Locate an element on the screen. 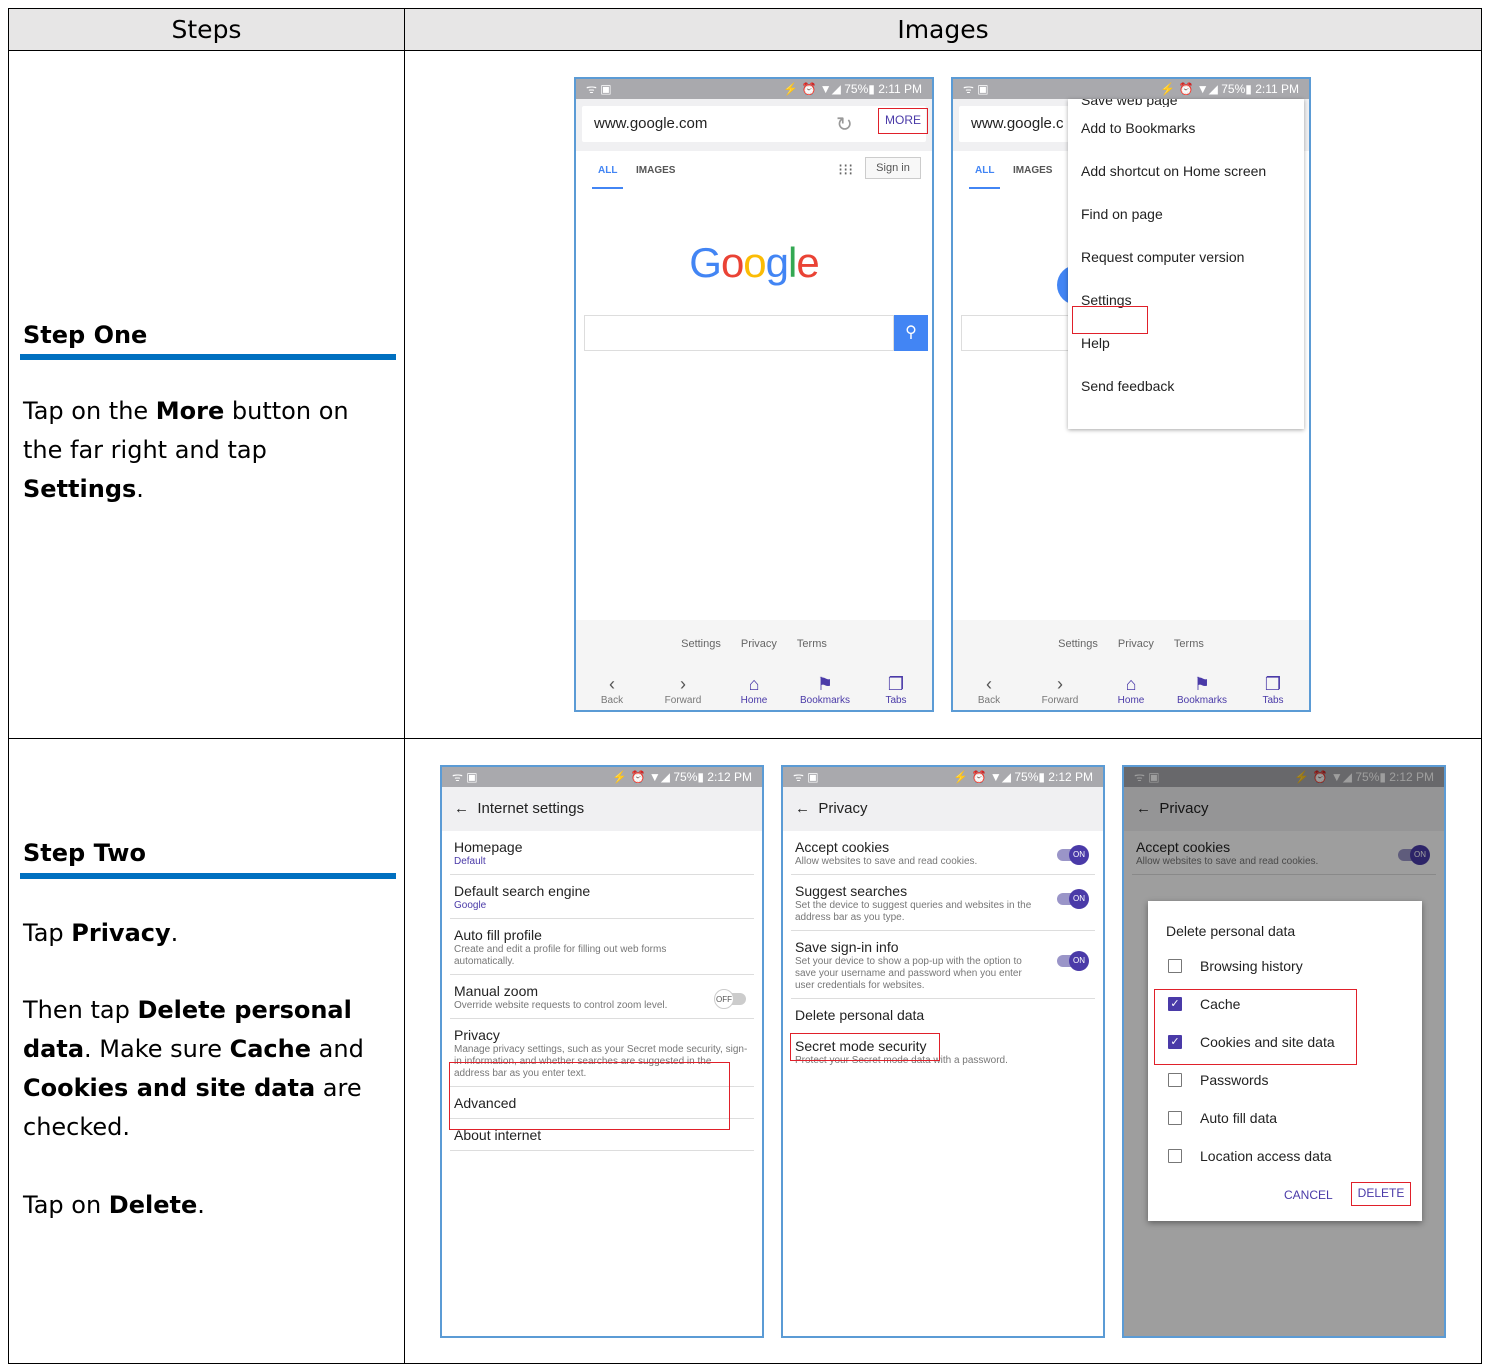 This screenshot has height=1364, width=1486. setting-homepage: Homepage Default is located at coordinates (602, 853).